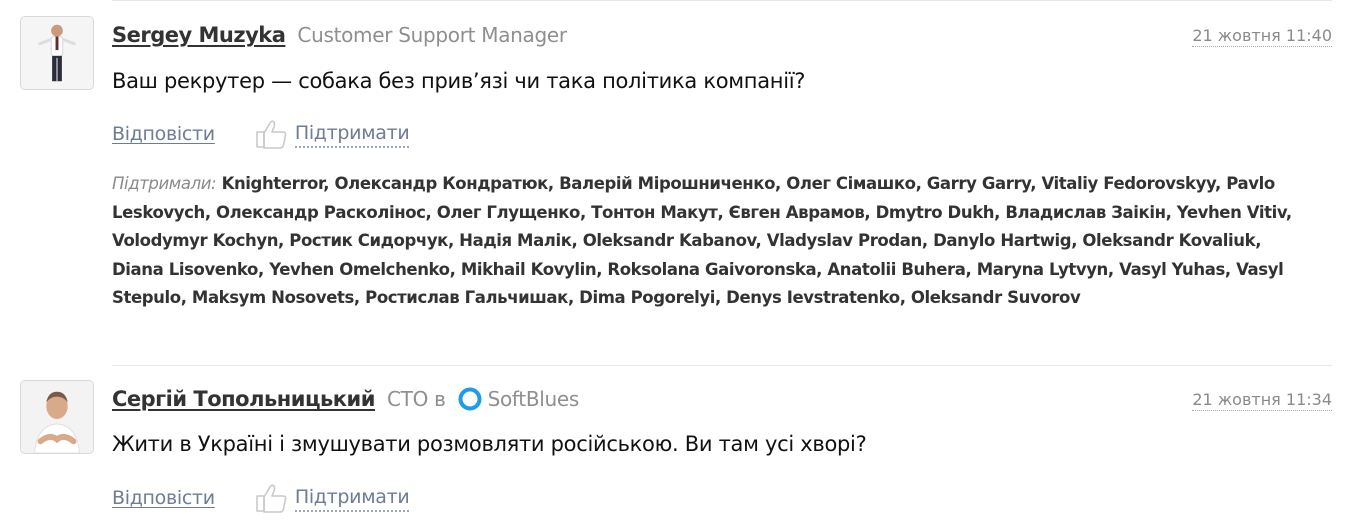  Describe the element at coordinates (470, 399) in the screenshot. I see `softblues-logo-icon` at that location.